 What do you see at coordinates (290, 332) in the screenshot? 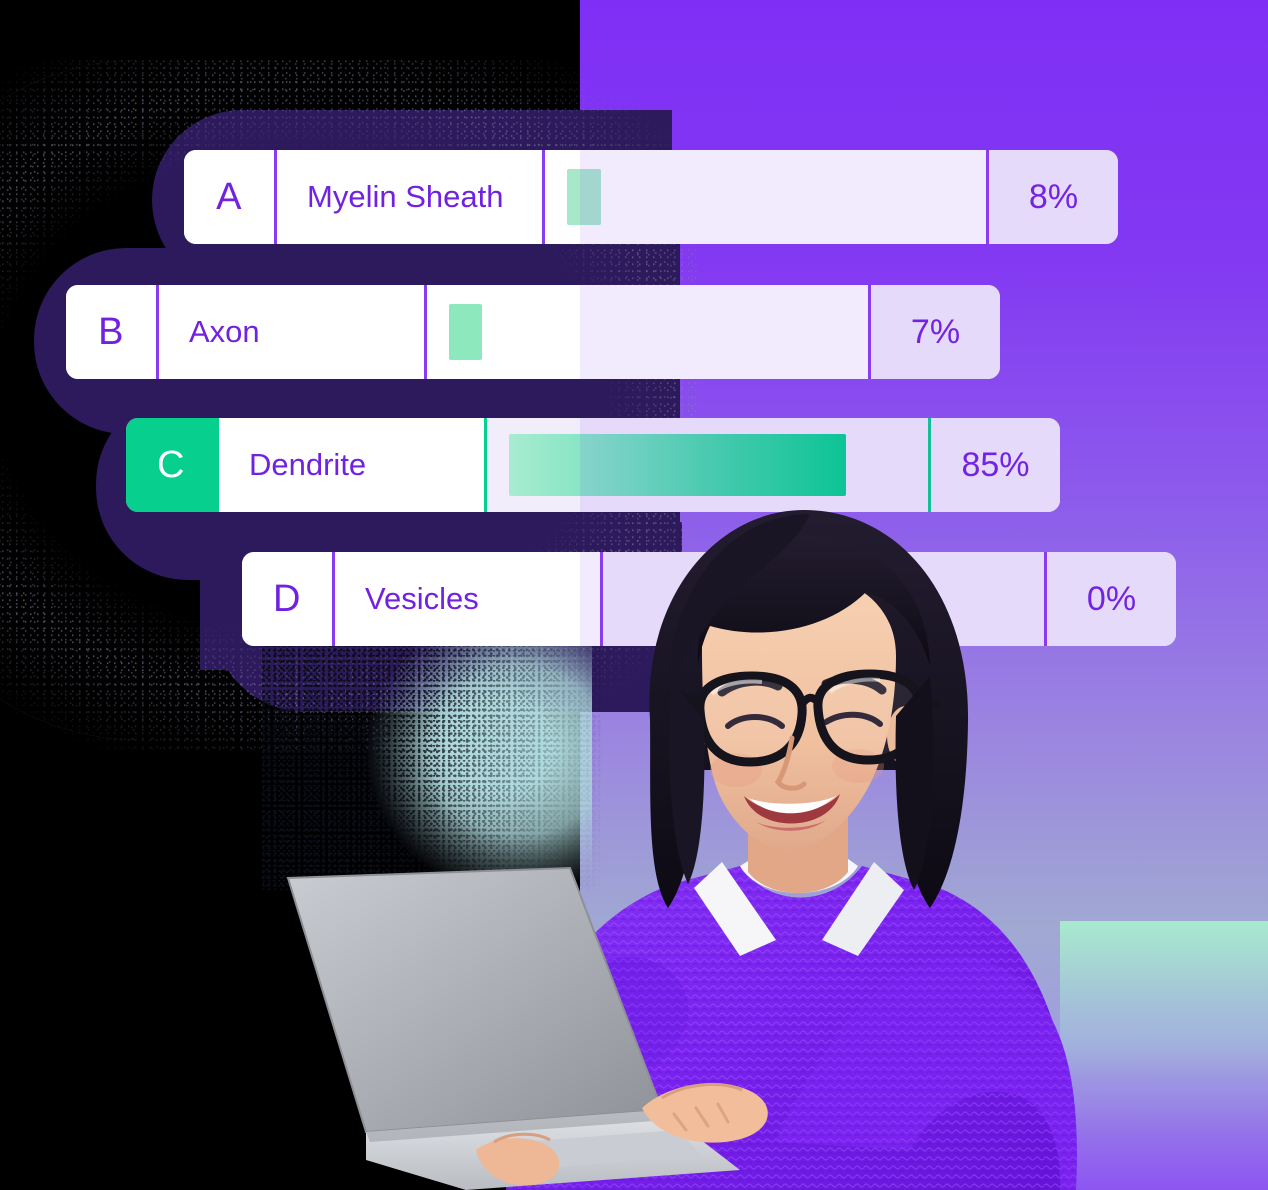
I see `option-label-b: Axon` at bounding box center [290, 332].